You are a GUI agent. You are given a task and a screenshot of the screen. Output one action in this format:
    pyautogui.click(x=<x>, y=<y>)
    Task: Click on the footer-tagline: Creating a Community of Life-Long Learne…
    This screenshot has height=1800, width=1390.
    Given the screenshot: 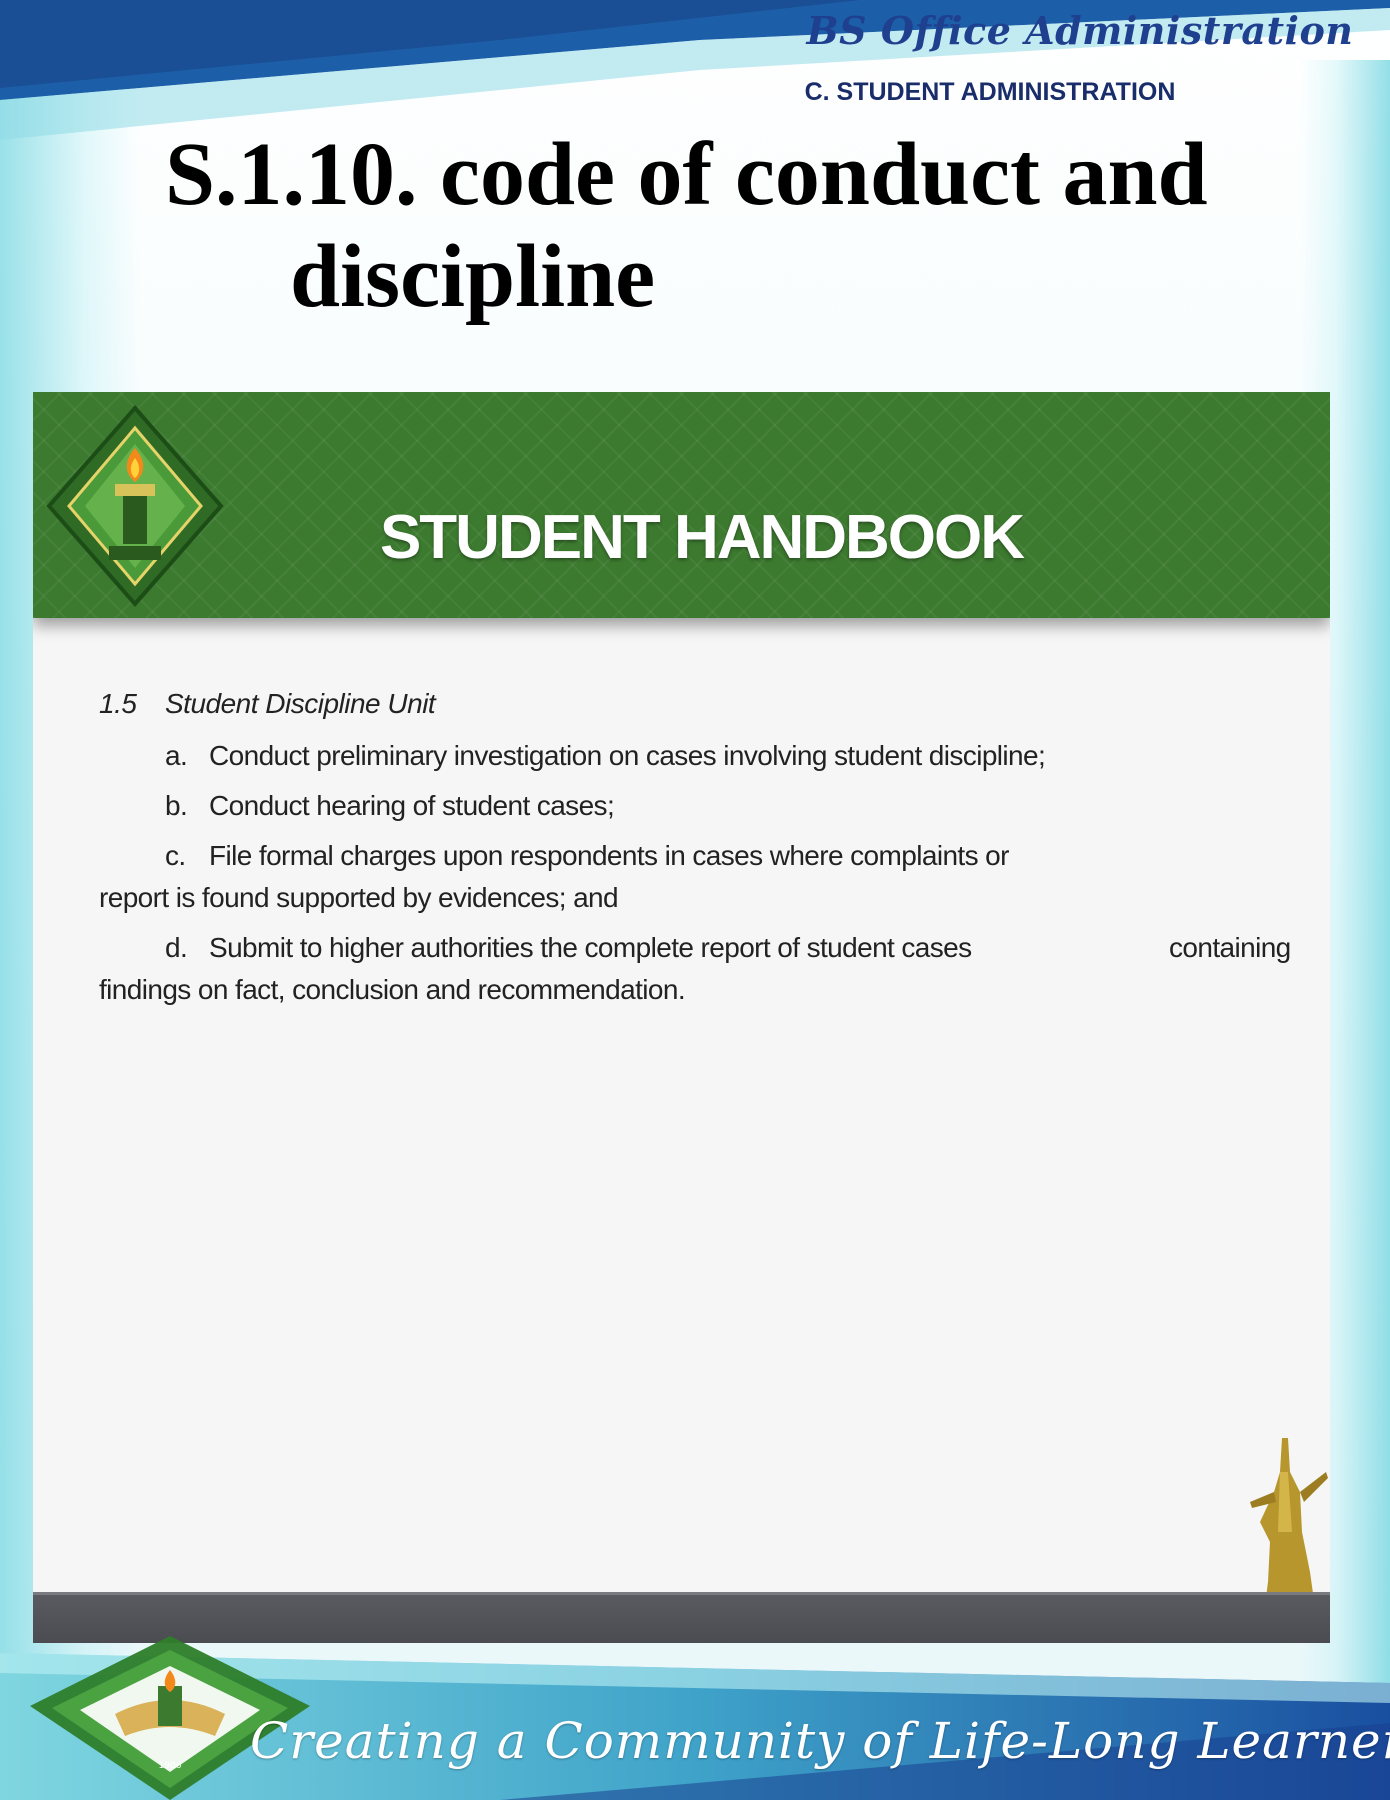 What is the action you would take?
    pyautogui.click(x=820, y=1741)
    